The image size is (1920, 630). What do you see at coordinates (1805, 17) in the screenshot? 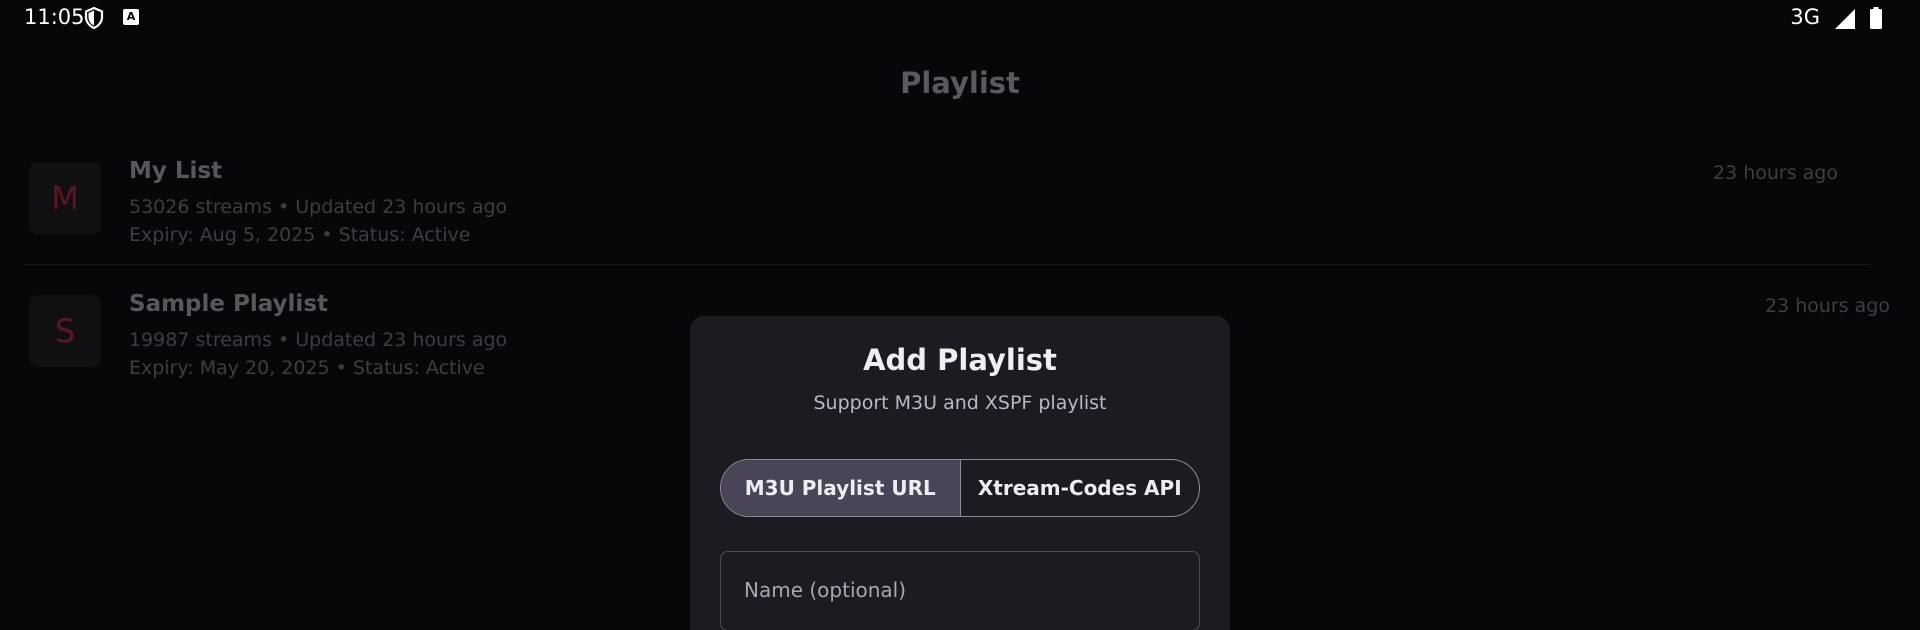
I see `network-type: 3G` at bounding box center [1805, 17].